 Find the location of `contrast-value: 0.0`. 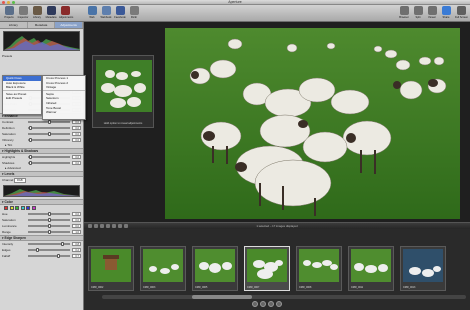

contrast-value: 0.0 is located at coordinates (76, 122).